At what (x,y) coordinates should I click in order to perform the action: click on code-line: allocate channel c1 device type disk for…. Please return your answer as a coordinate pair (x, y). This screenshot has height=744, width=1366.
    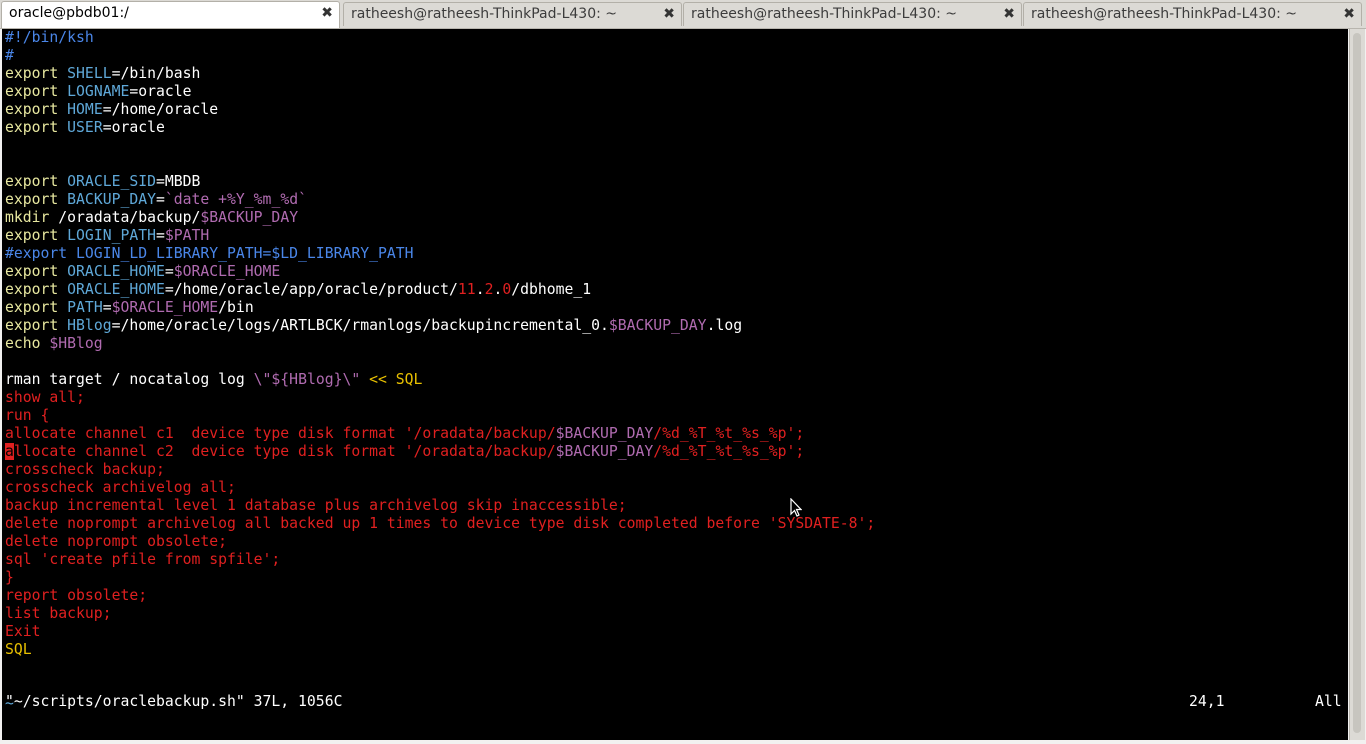
    Looking at the image, I should click on (440, 434).